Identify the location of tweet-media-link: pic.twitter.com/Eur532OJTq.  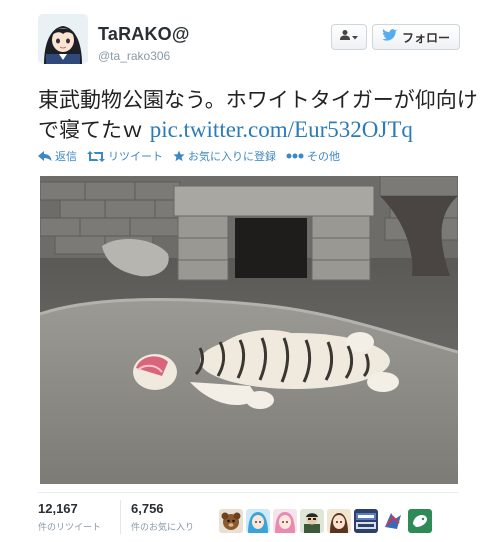
(281, 129).